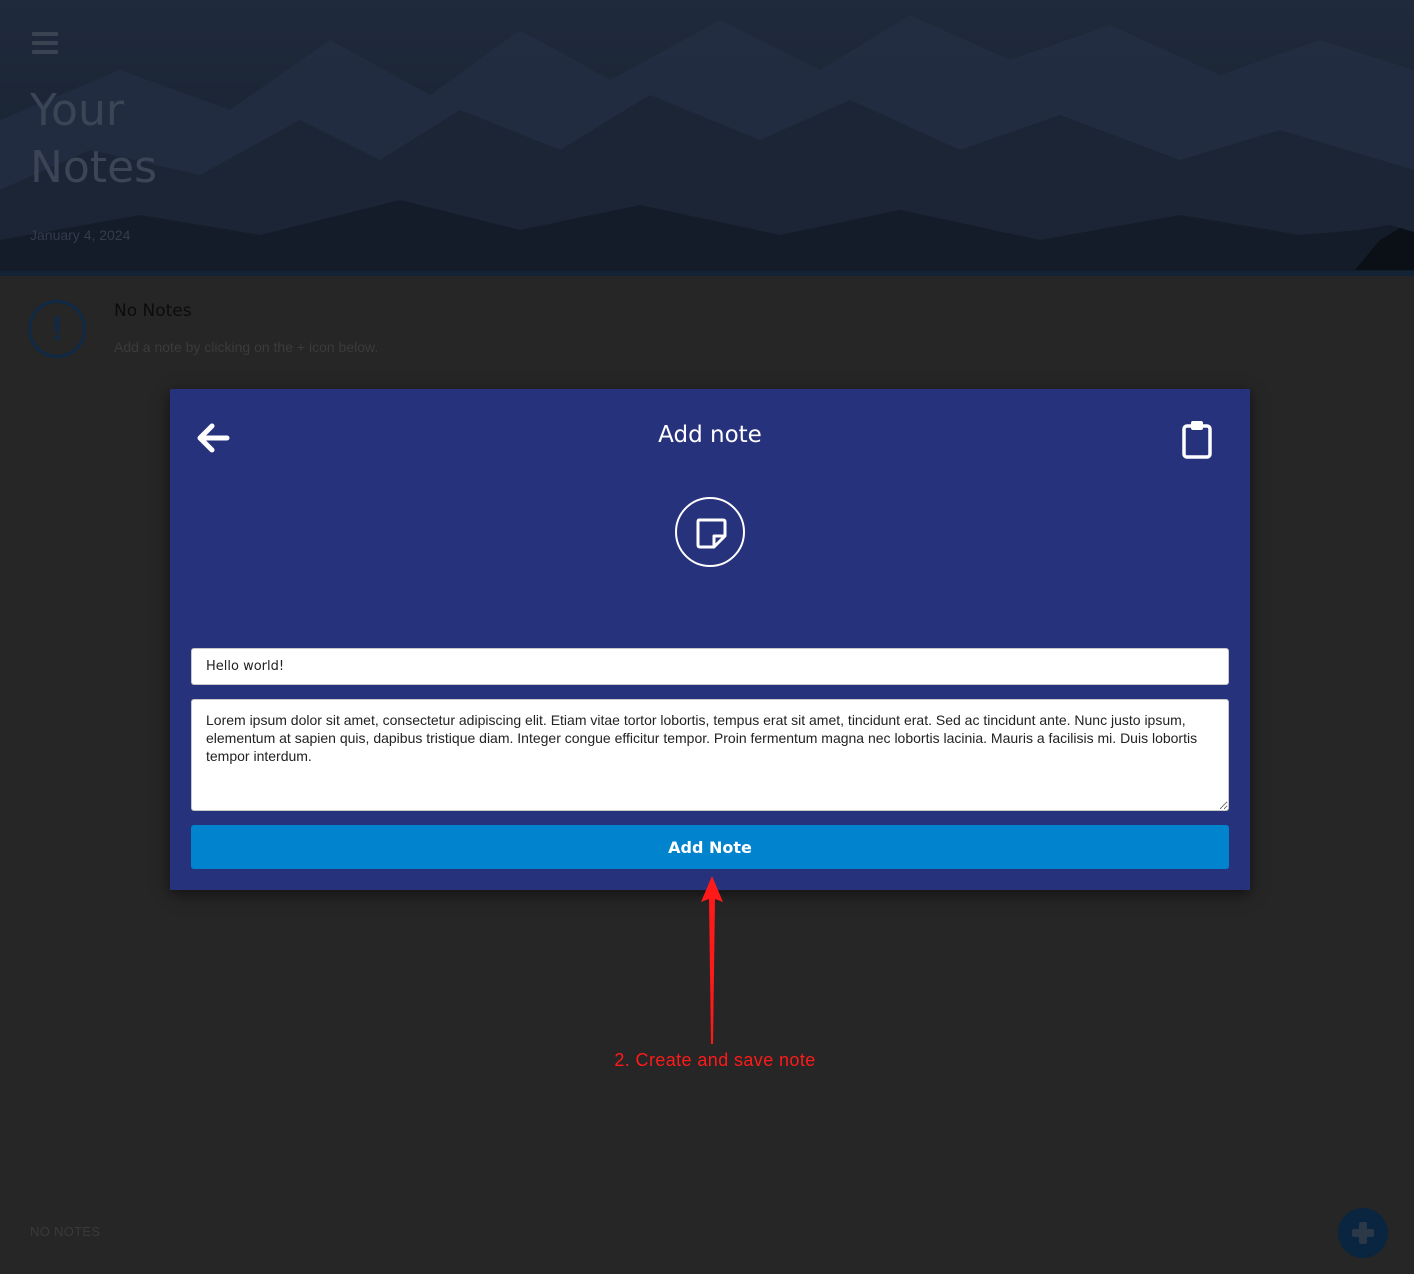 This screenshot has height=1274, width=1414. What do you see at coordinates (65, 1231) in the screenshot?
I see `notes-count-label: NO NOTES` at bounding box center [65, 1231].